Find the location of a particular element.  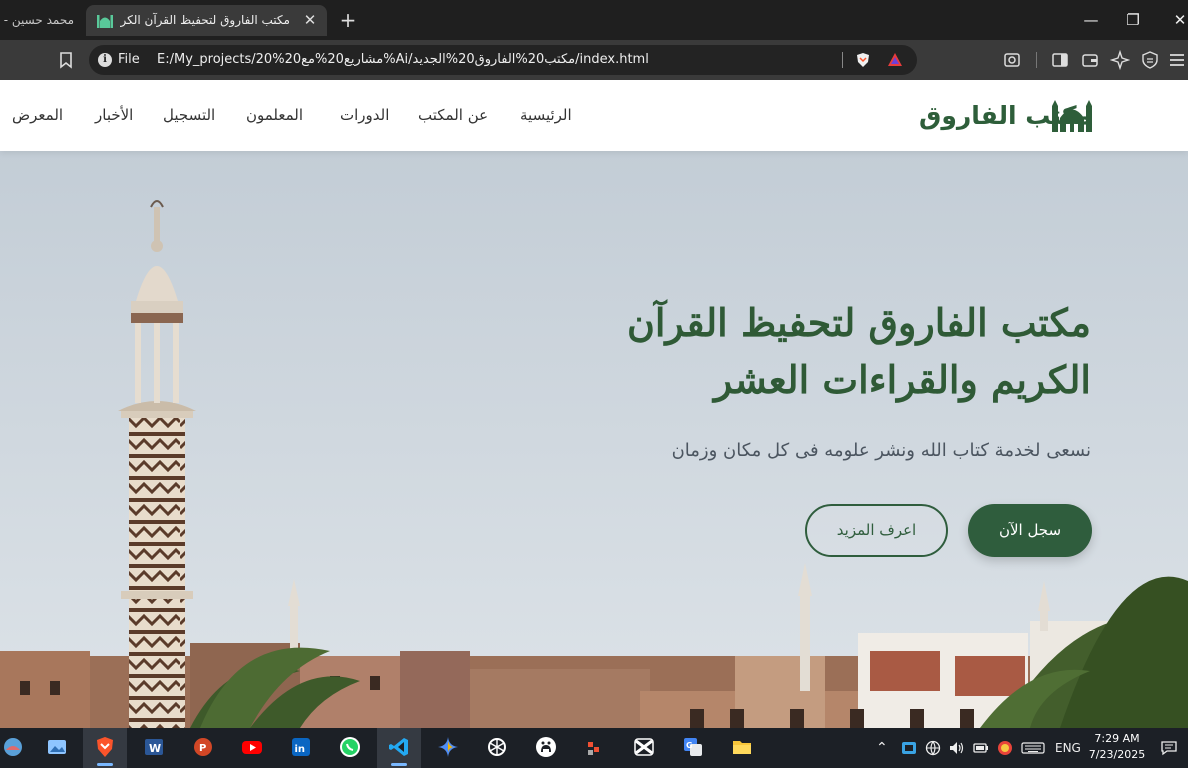

taskbar-git is located at coordinates (595, 748).